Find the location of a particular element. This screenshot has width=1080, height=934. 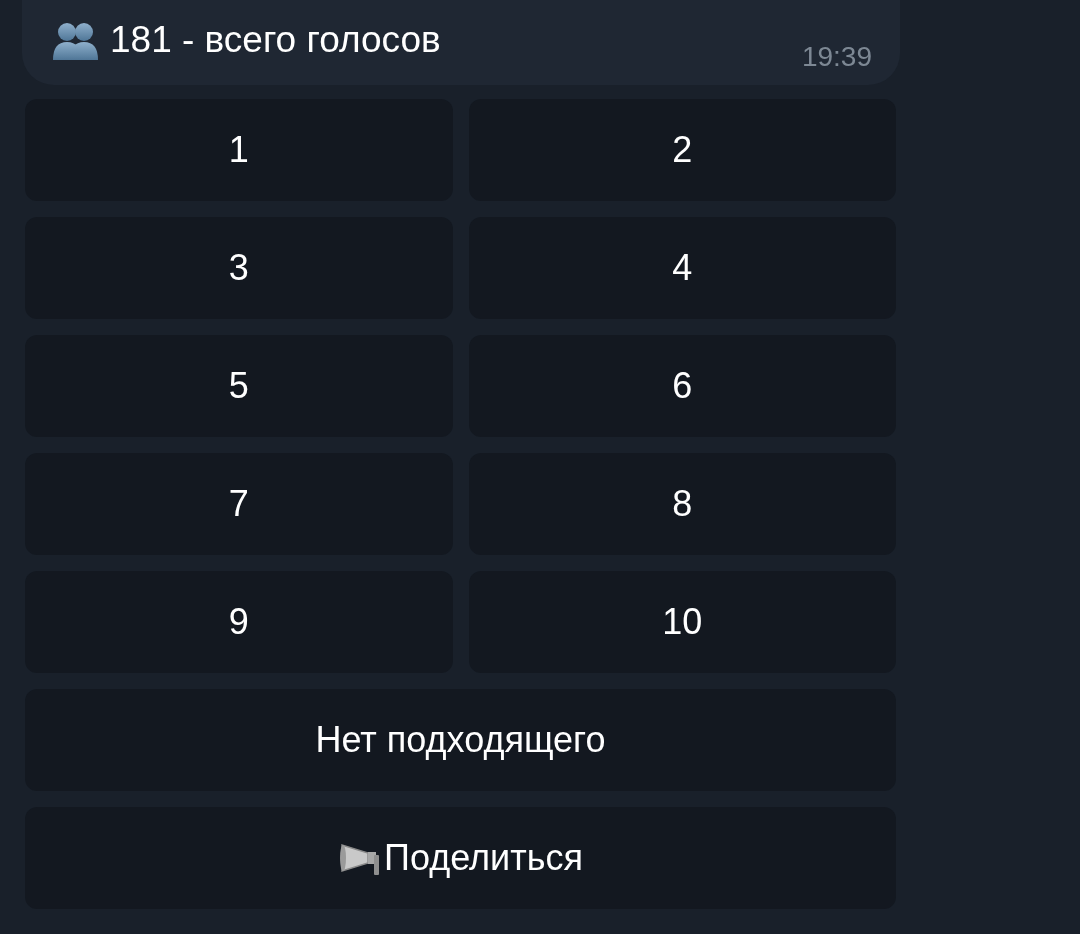

keyboard-button: 4 is located at coordinates (682, 268).